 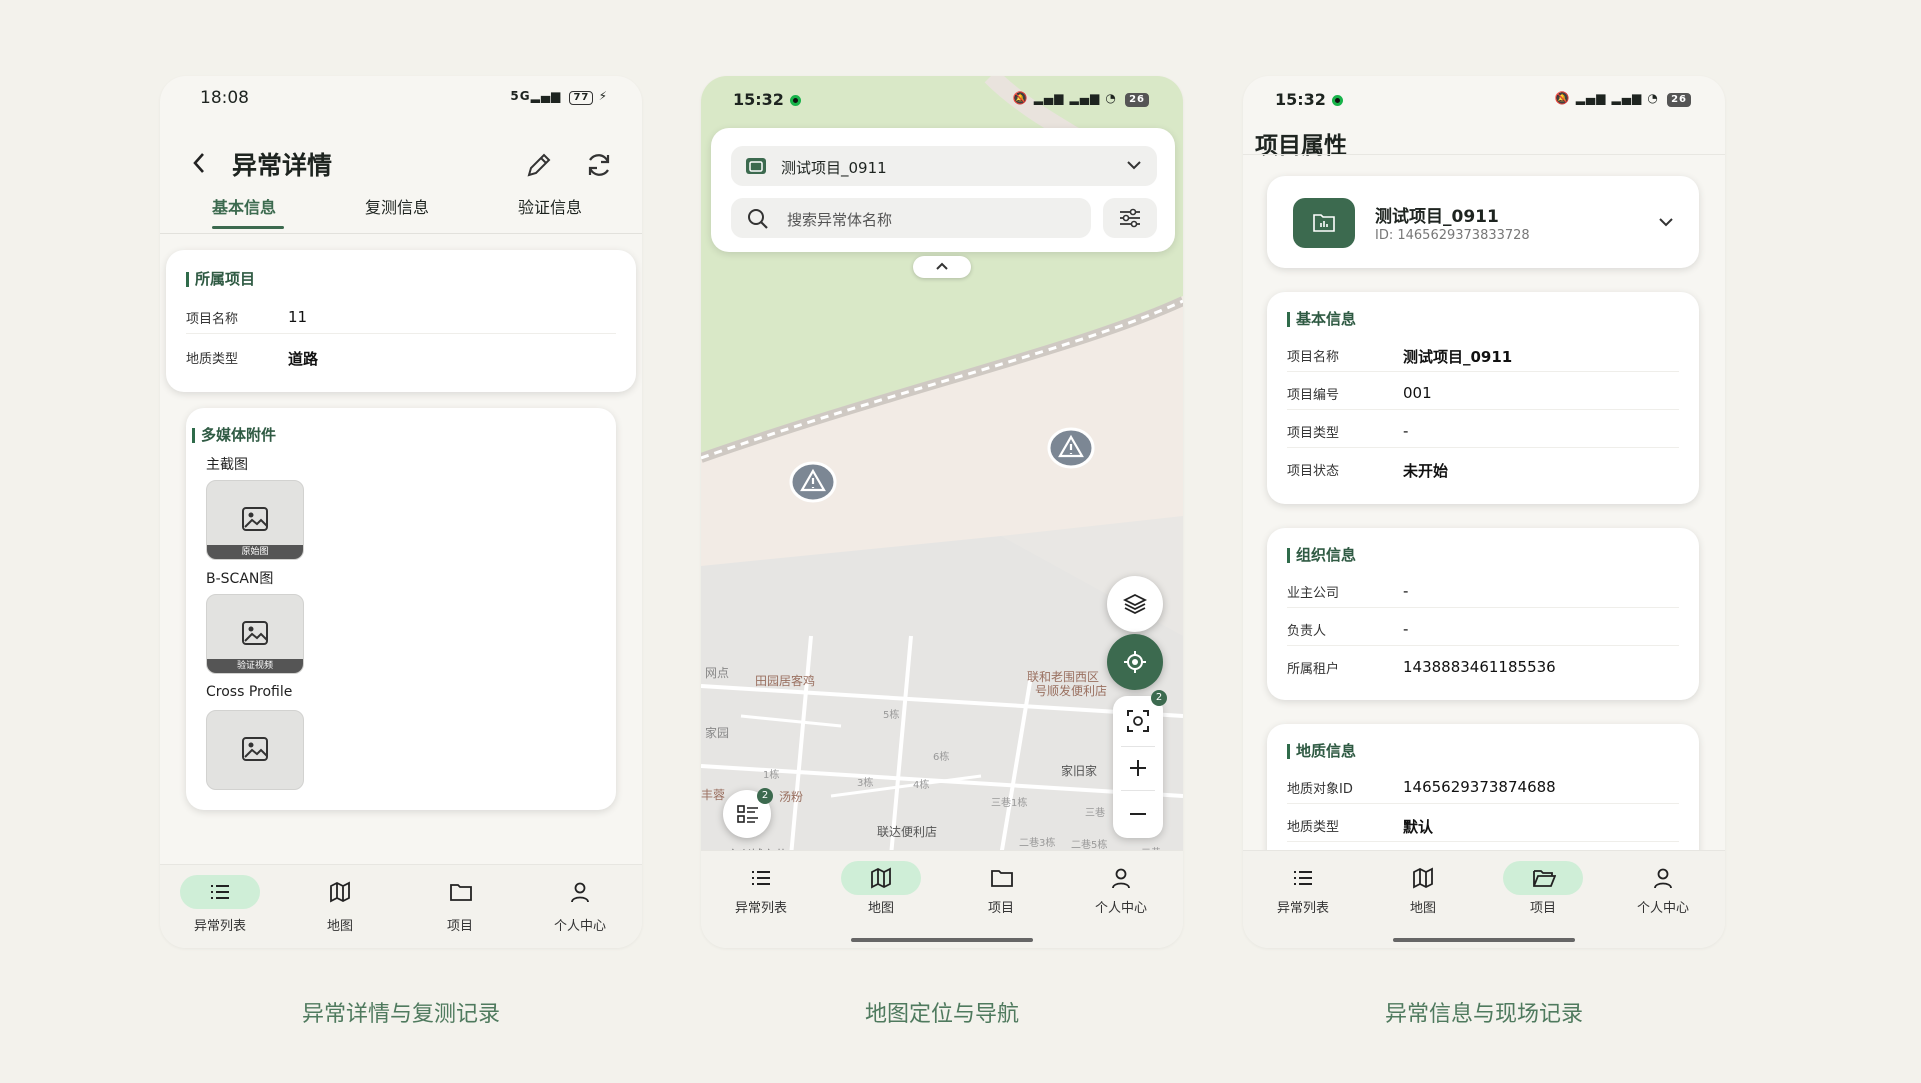 What do you see at coordinates (717, 673) in the screenshot?
I see `map-label: 网点` at bounding box center [717, 673].